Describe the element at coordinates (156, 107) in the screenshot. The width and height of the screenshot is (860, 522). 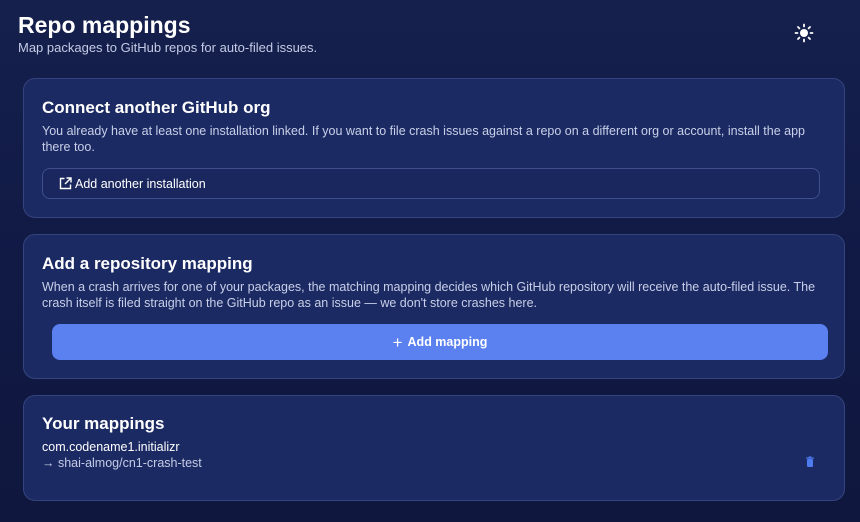
I see `connect-org-title: Connect another GitHub org` at that location.